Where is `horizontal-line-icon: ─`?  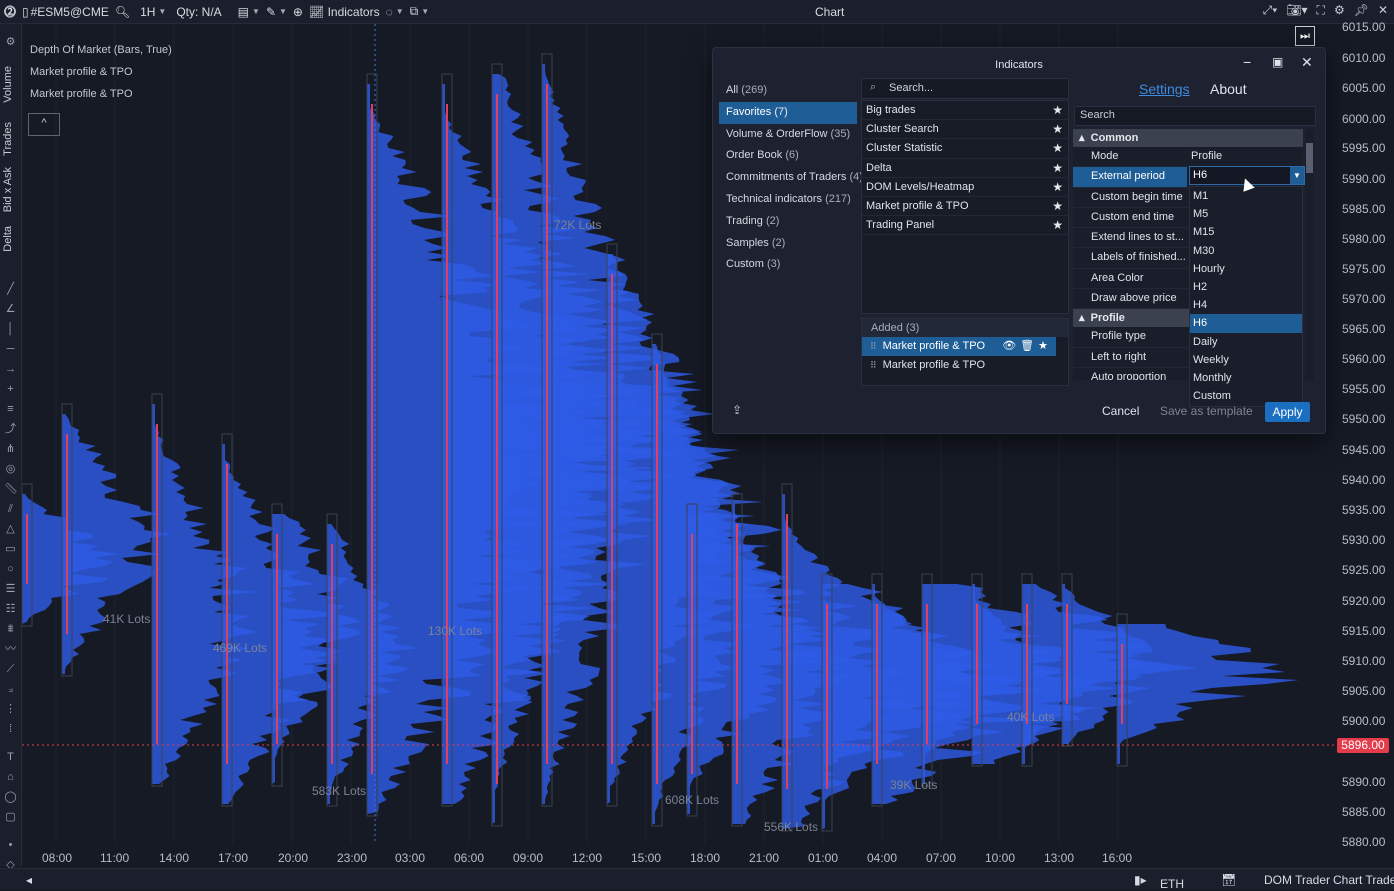 horizontal-line-icon: ─ is located at coordinates (10, 349).